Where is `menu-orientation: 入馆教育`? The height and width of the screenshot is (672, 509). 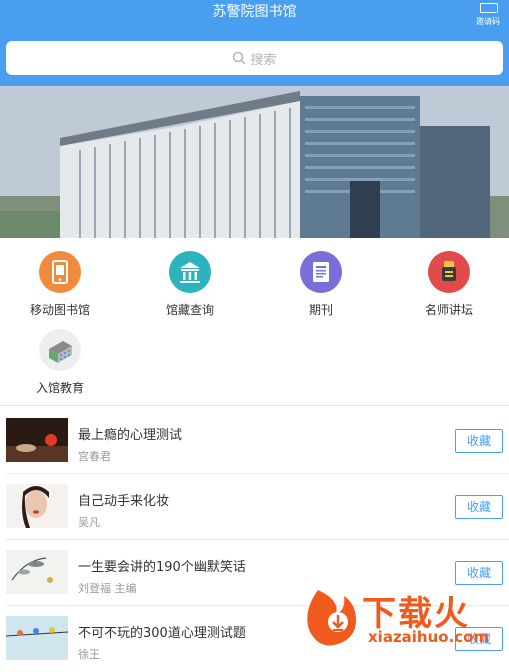 menu-orientation: 入馆教育 is located at coordinates (60, 362).